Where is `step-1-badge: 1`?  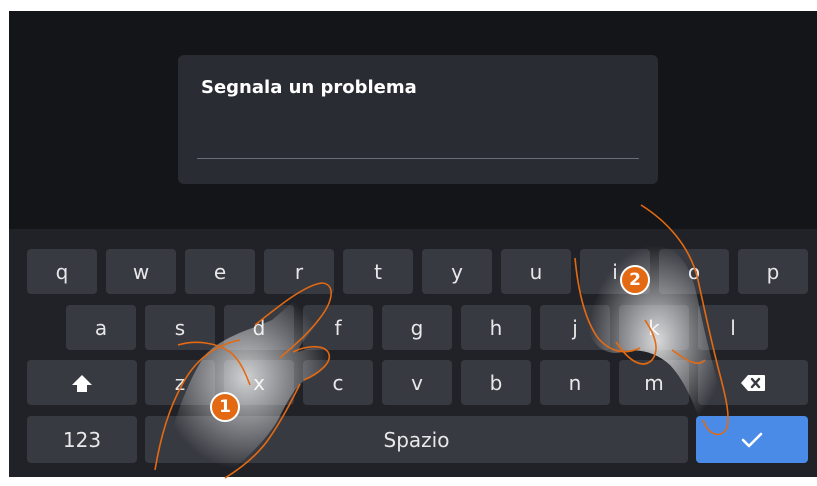 step-1-badge: 1 is located at coordinates (225, 407).